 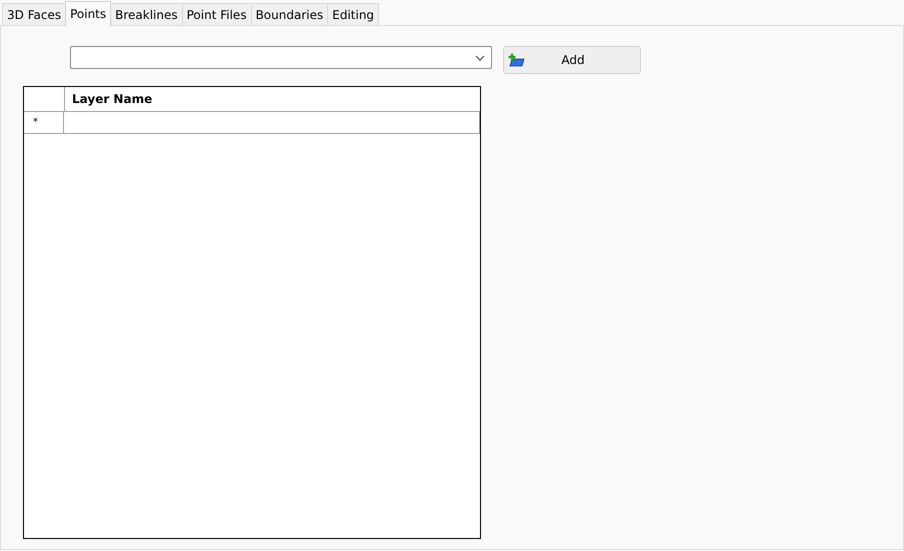 What do you see at coordinates (289, 14) in the screenshot?
I see `tab: Boundaries` at bounding box center [289, 14].